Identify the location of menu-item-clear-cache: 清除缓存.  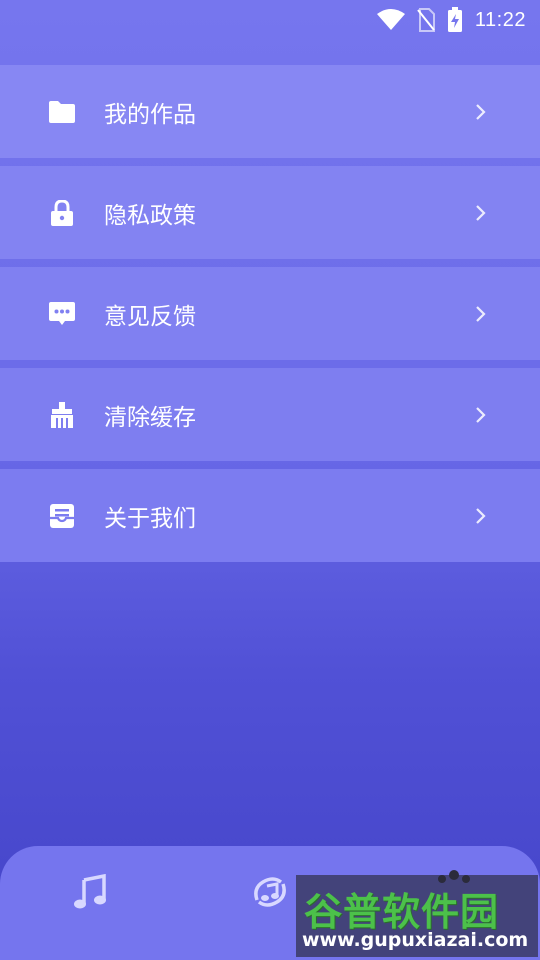
(270, 414).